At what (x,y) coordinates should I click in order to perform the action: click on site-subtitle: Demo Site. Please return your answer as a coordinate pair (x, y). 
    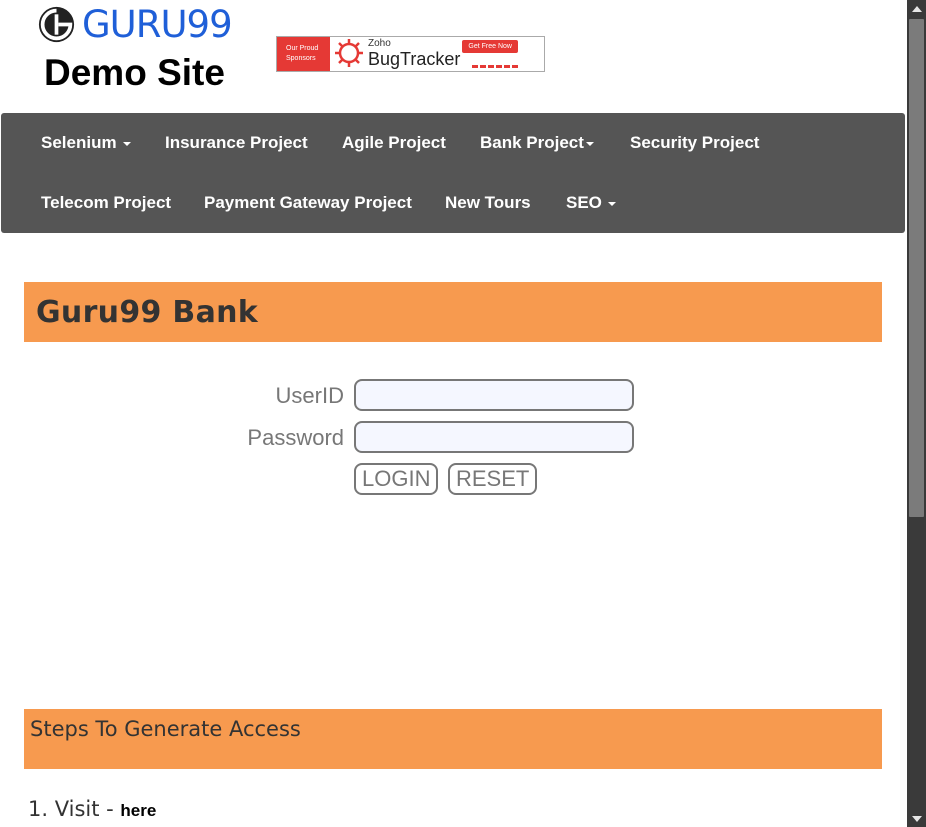
    Looking at the image, I should click on (134, 72).